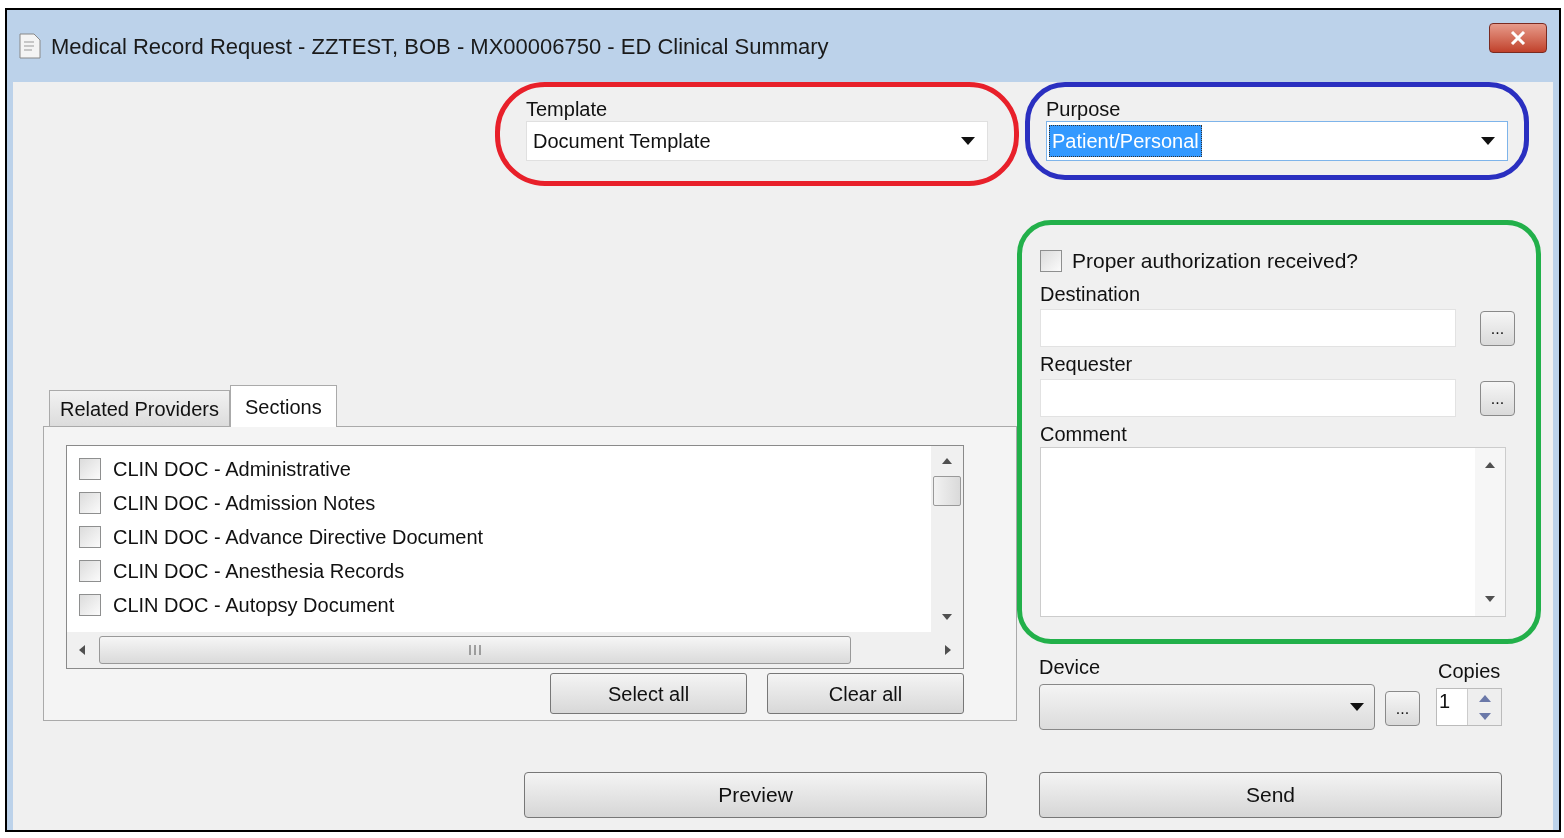 The width and height of the screenshot is (1564, 838). I want to click on horizontal-scrollbar, so click(515, 650).